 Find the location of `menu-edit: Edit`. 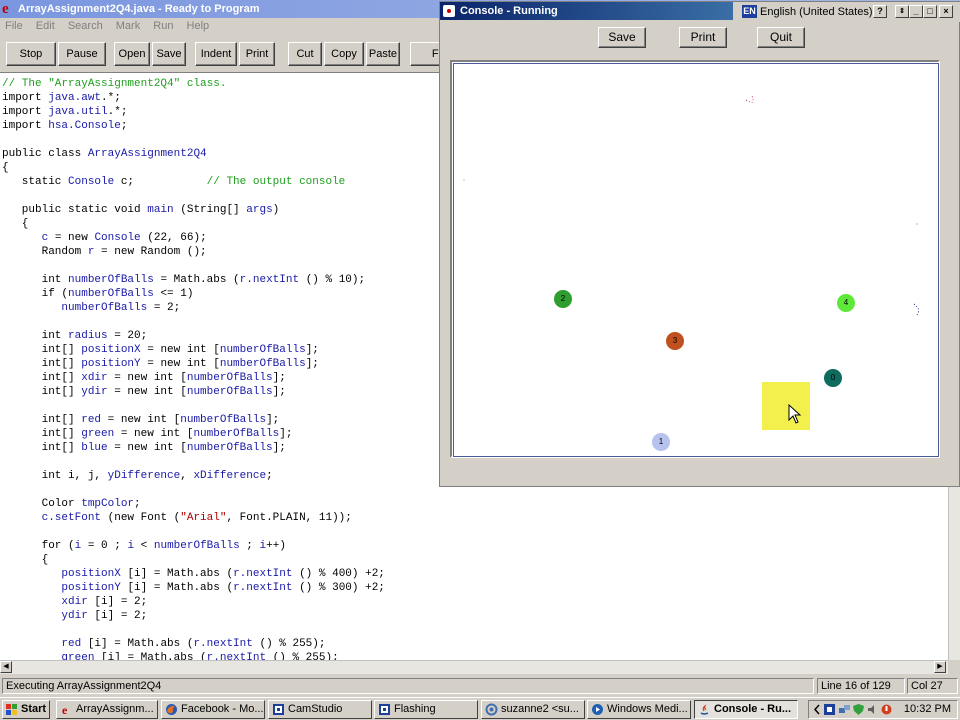

menu-edit: Edit is located at coordinates (45, 25).